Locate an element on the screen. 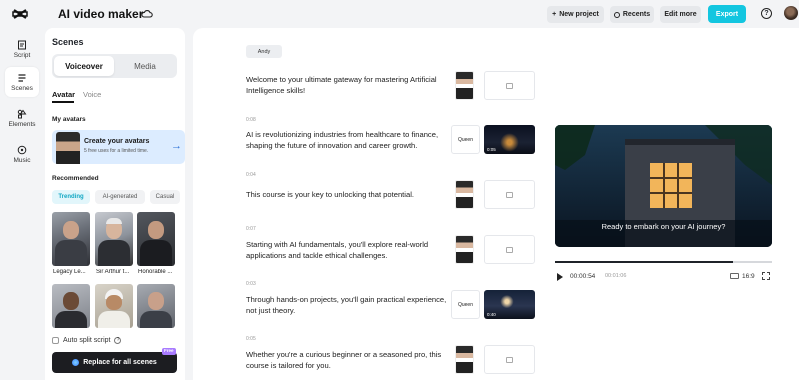 This screenshot has height=380, width=799. capcut-logo-icon is located at coordinates (20, 14).